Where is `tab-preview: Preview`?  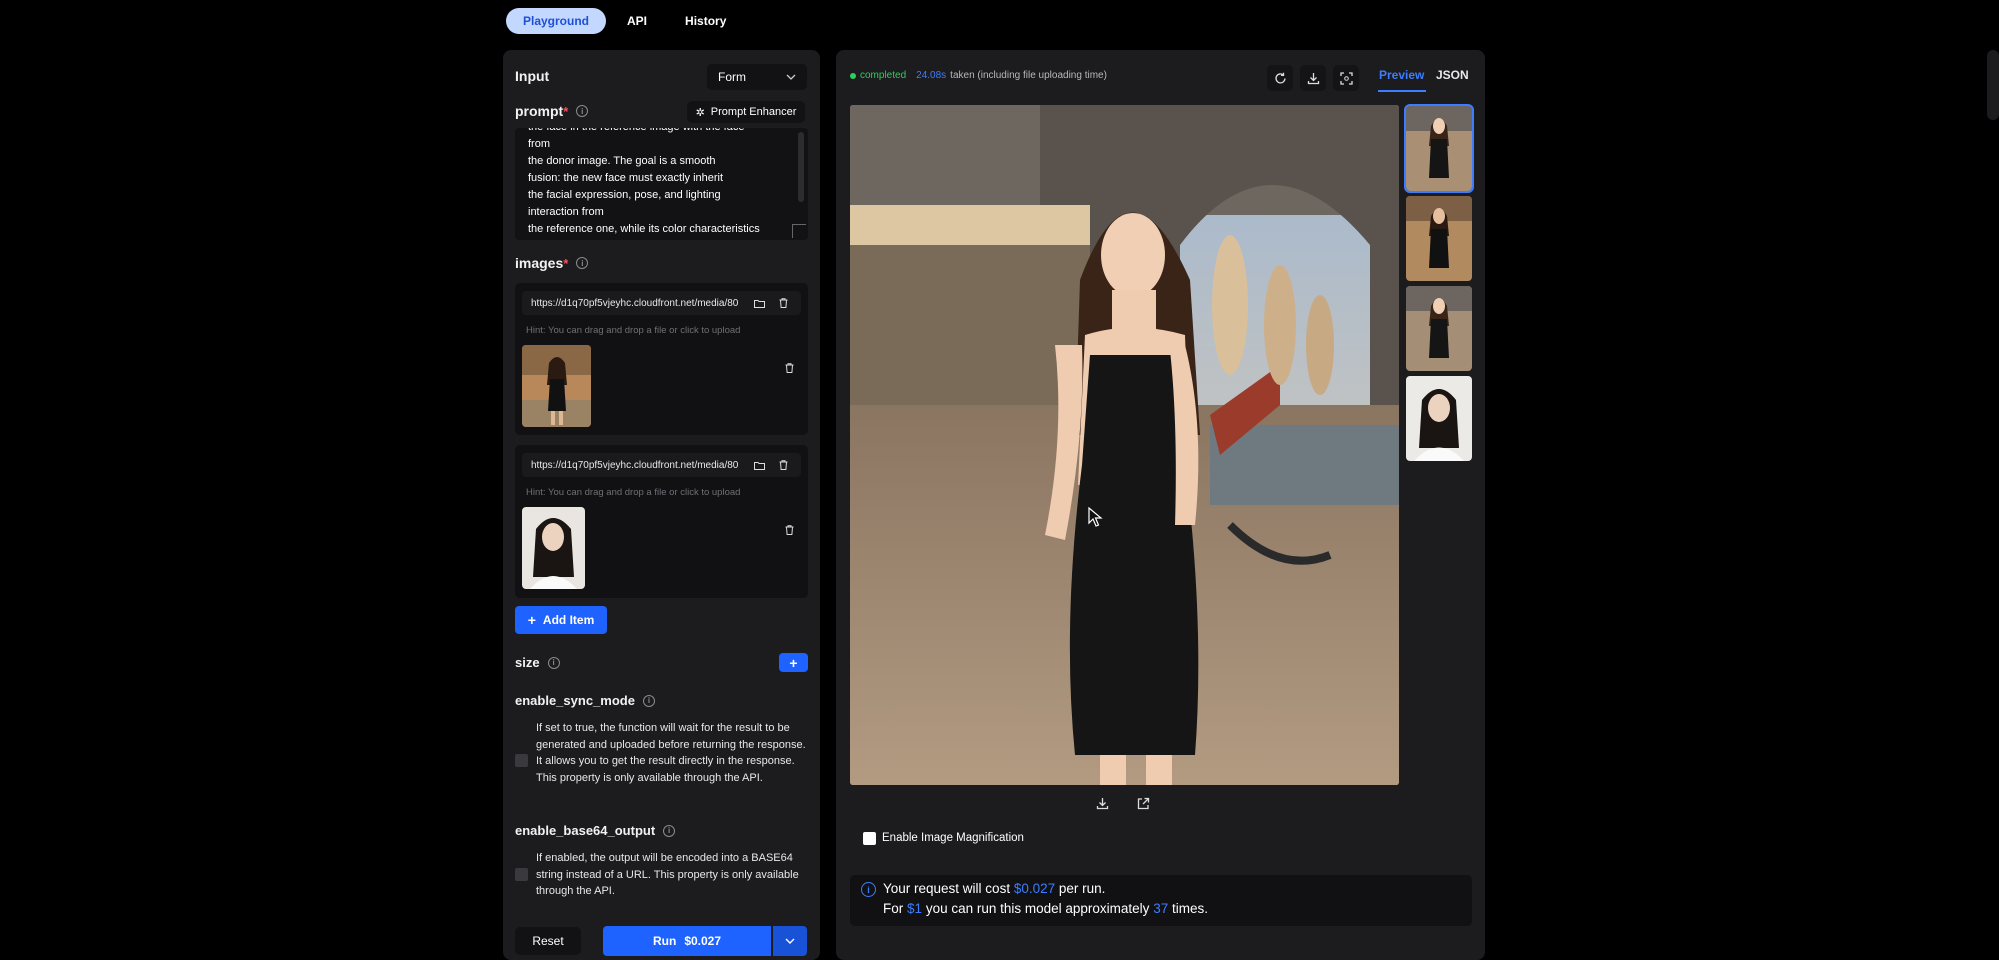 tab-preview: Preview is located at coordinates (1401, 75).